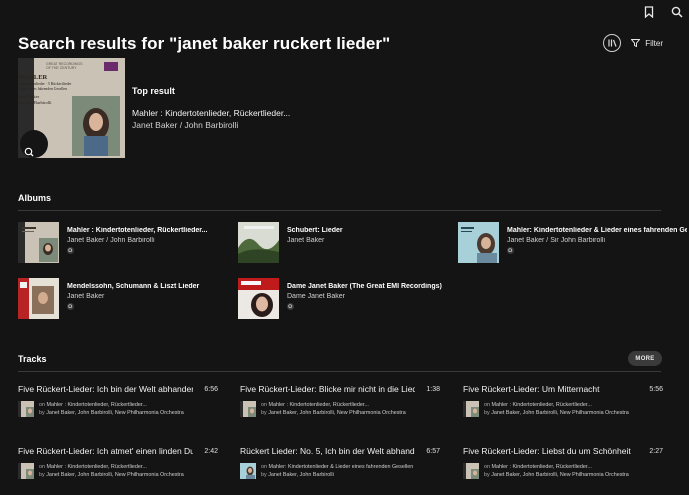  I want to click on filter-label: Filter, so click(654, 43).